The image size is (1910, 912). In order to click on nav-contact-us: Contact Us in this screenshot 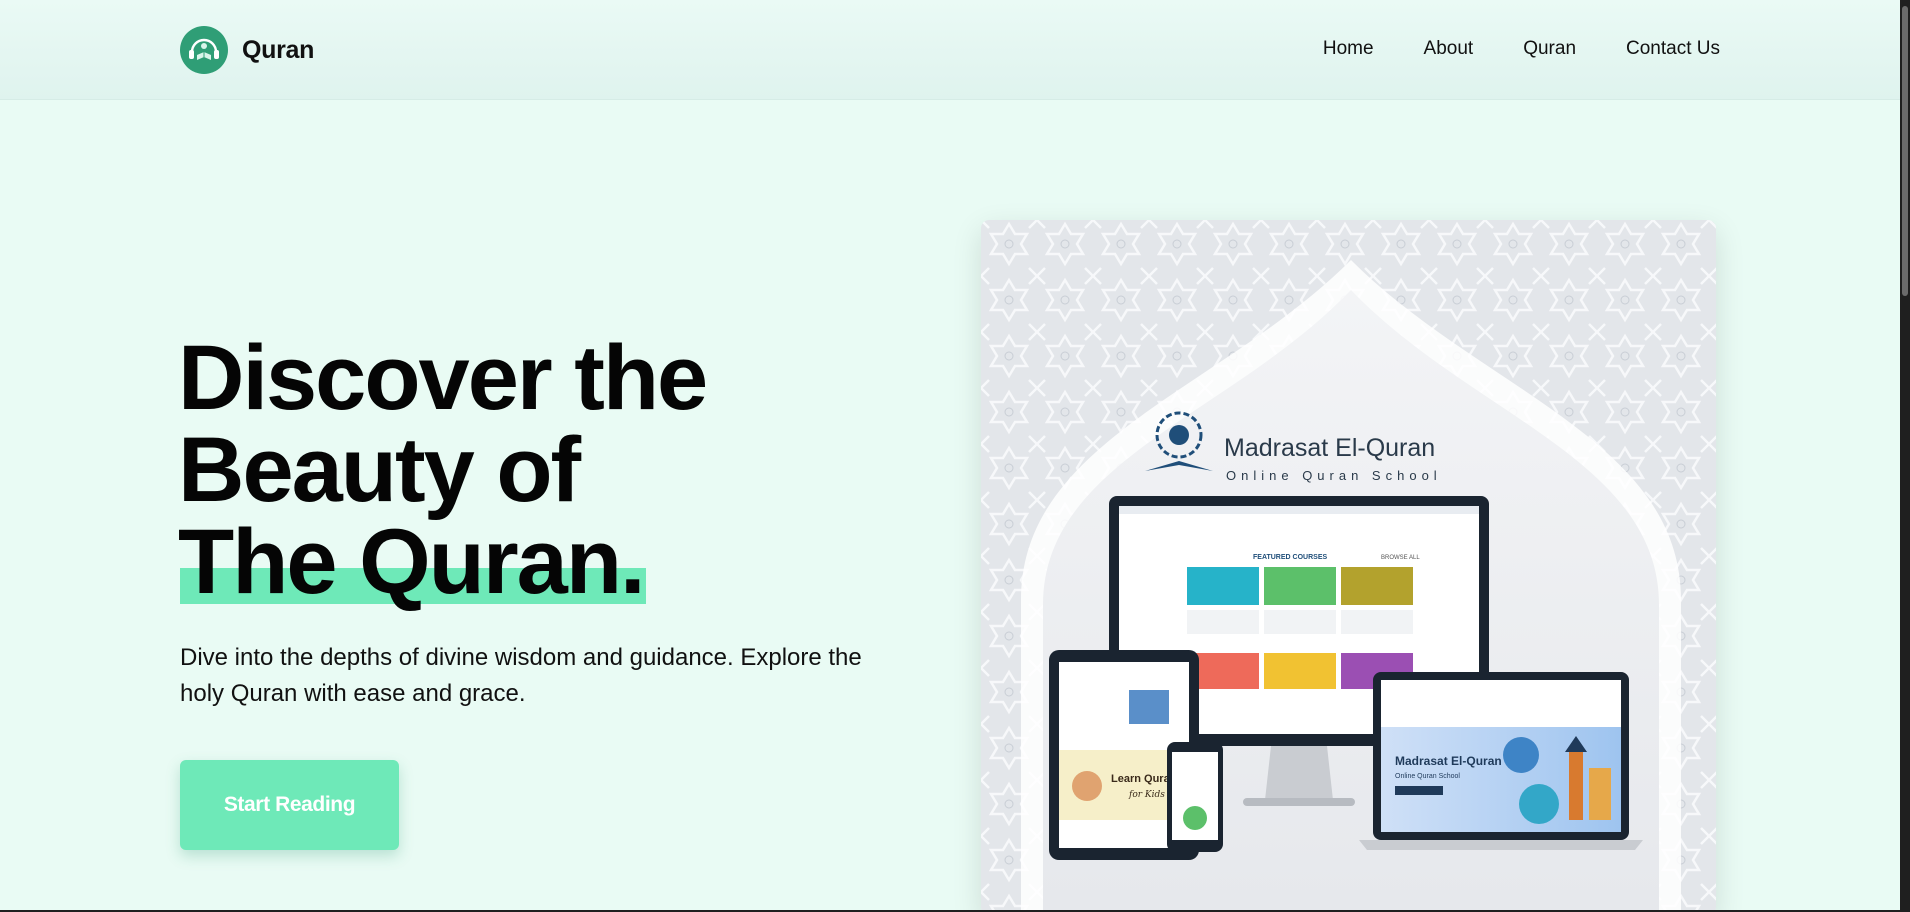, I will do `click(1673, 49)`.